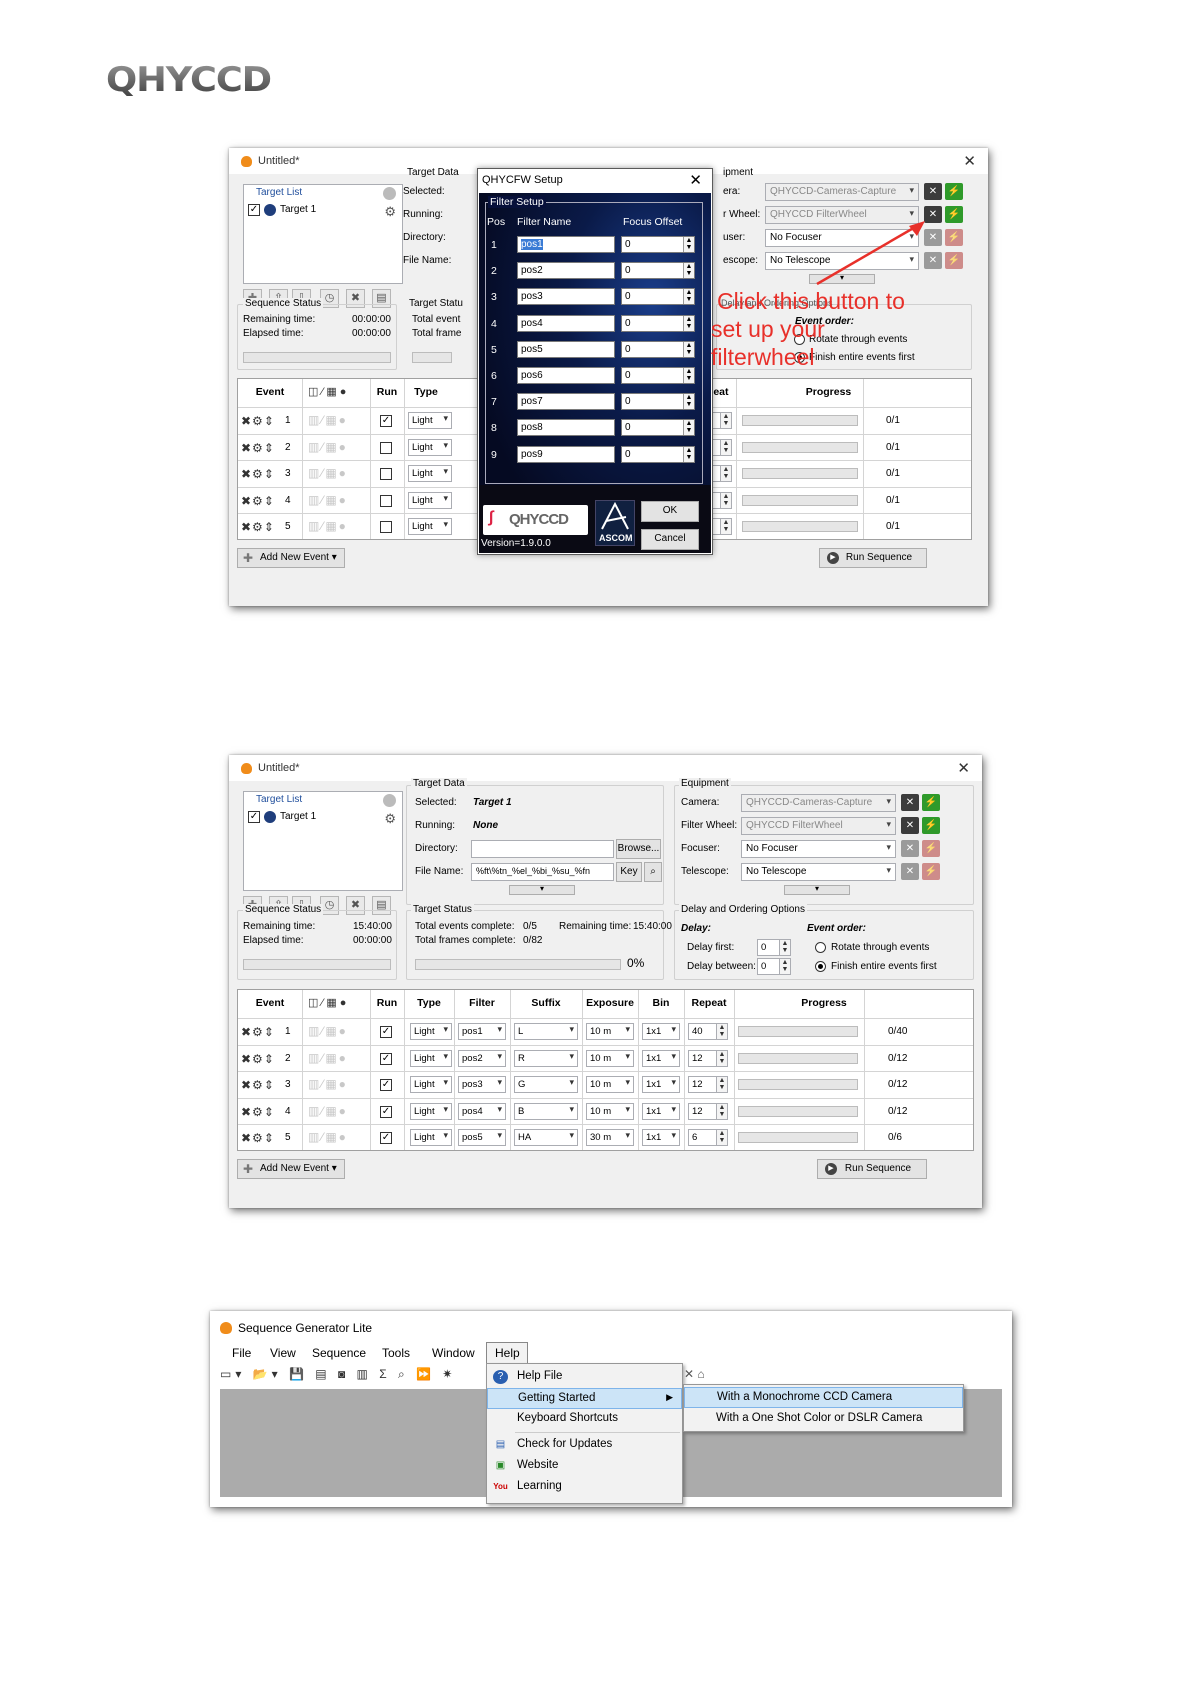 The width and height of the screenshot is (1192, 1685). I want to click on focuser-setup-icon: ✕, so click(910, 848).